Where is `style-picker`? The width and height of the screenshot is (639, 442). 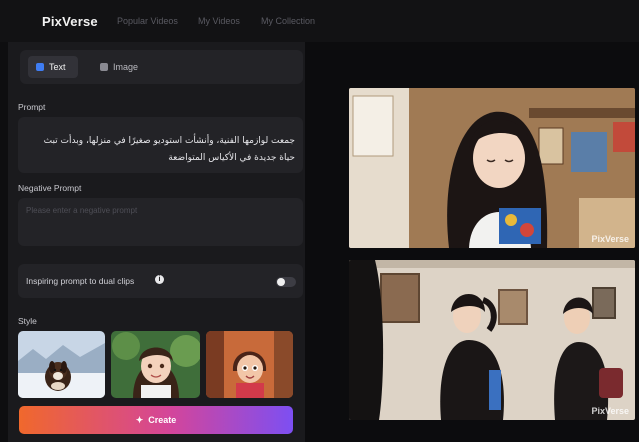 style-picker is located at coordinates (161, 364).